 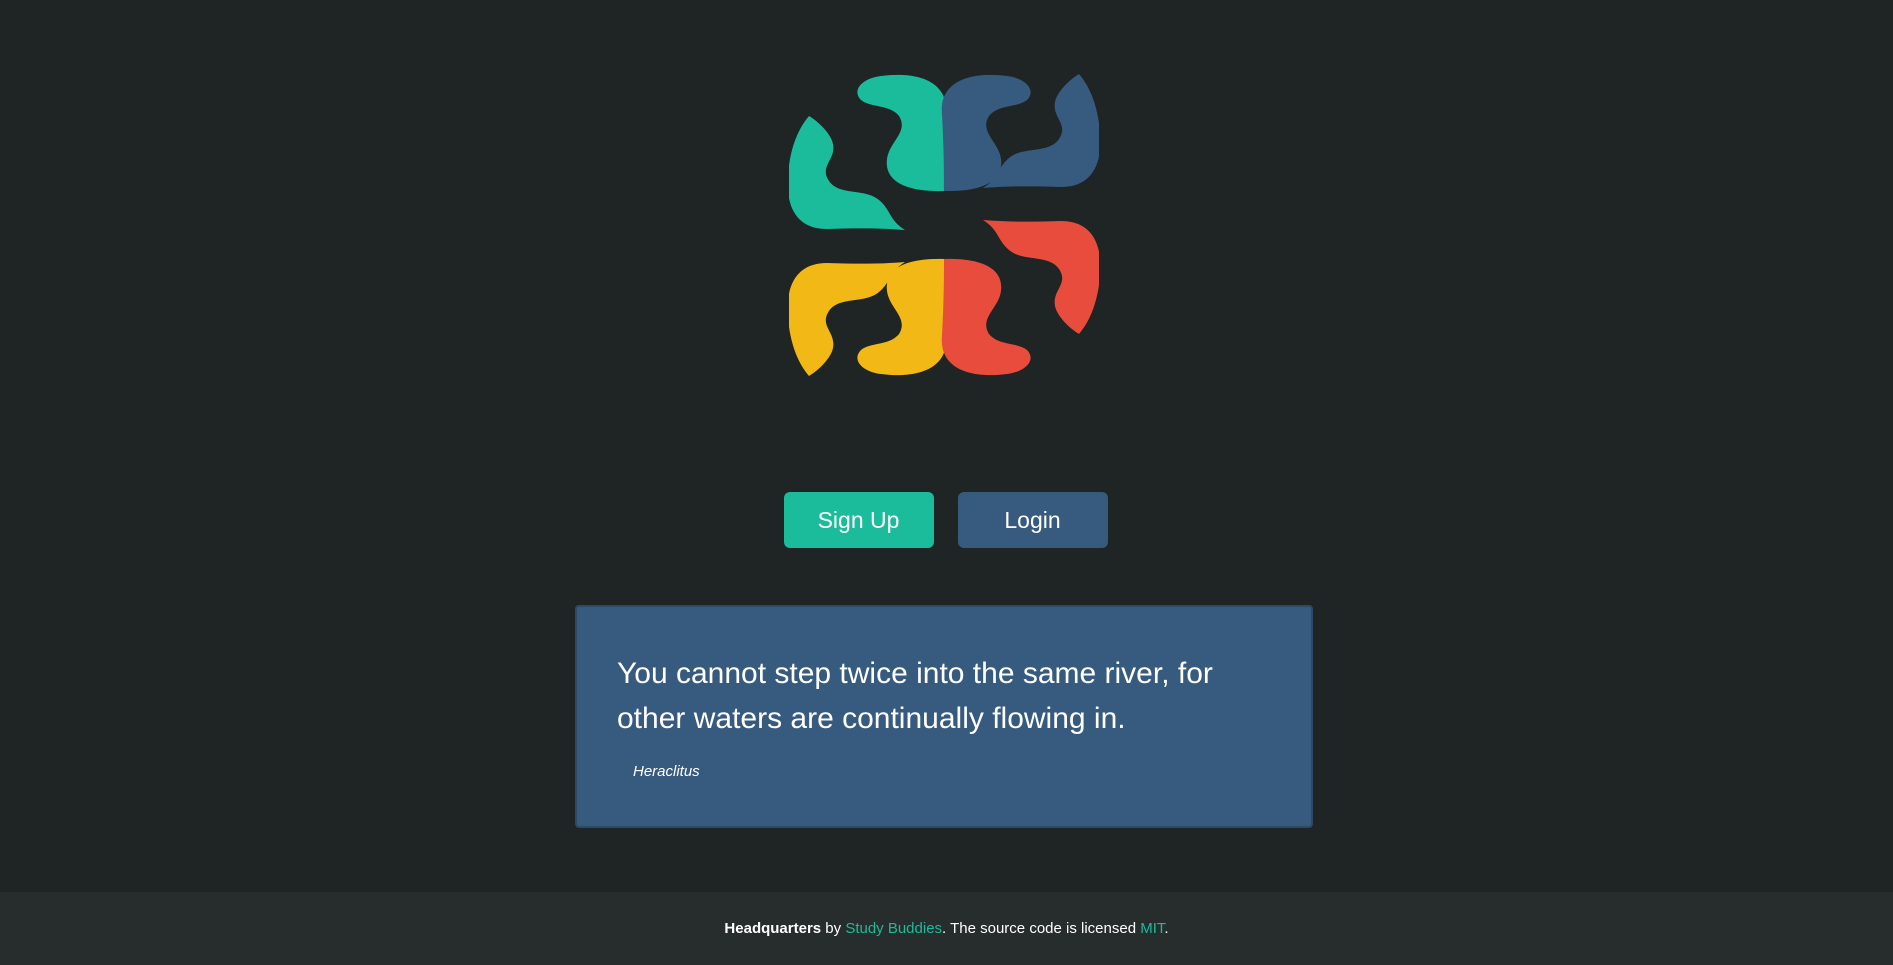 What do you see at coordinates (868, 152) in the screenshot?
I see `logo-teal-quadrant` at bounding box center [868, 152].